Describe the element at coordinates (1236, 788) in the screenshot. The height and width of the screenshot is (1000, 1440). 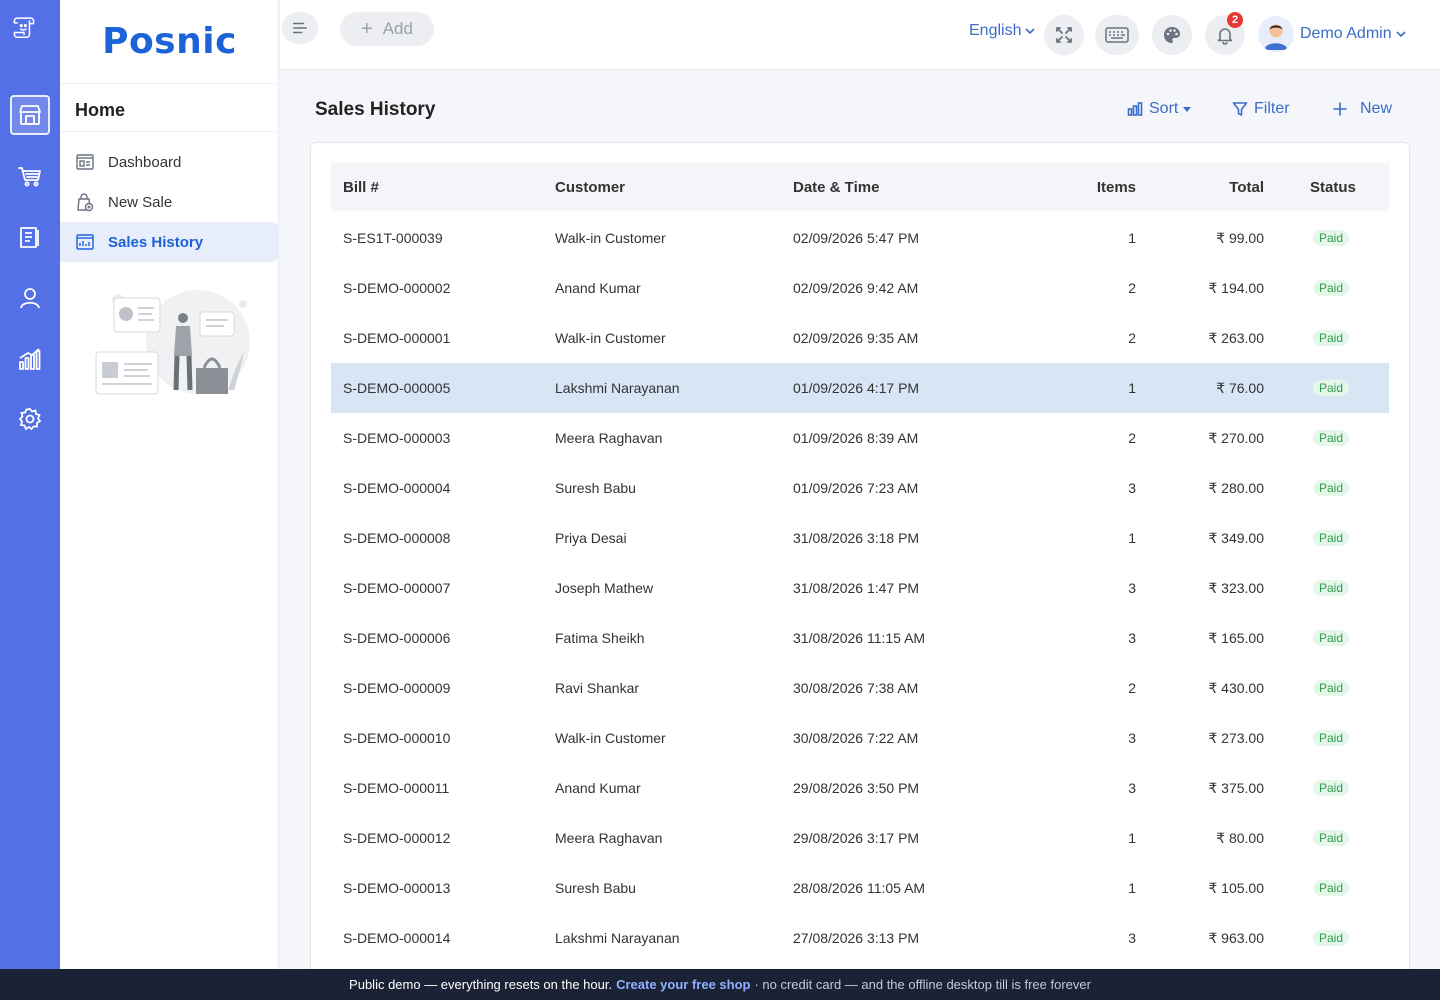
I see `cell-total: ₹ 375.00` at that location.